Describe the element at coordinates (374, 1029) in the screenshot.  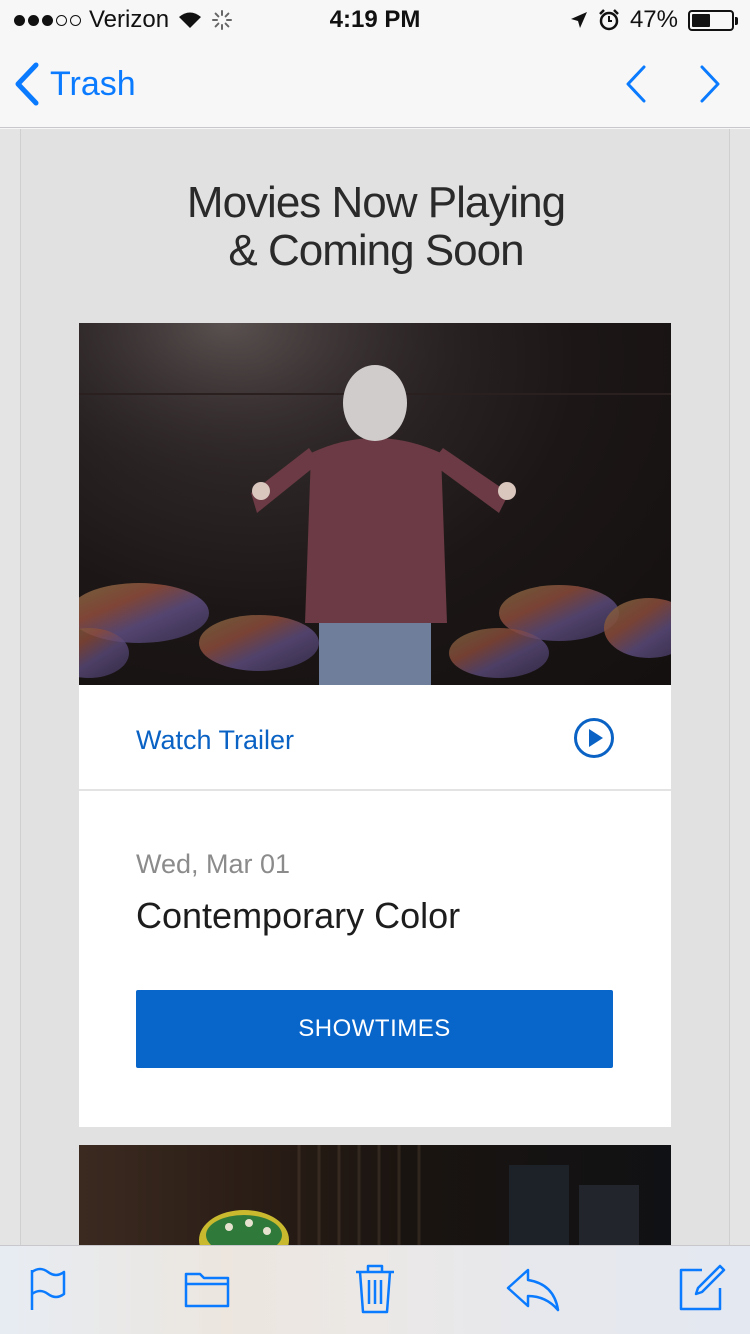
I see `showtimes-button: SHOWTIMES` at that location.